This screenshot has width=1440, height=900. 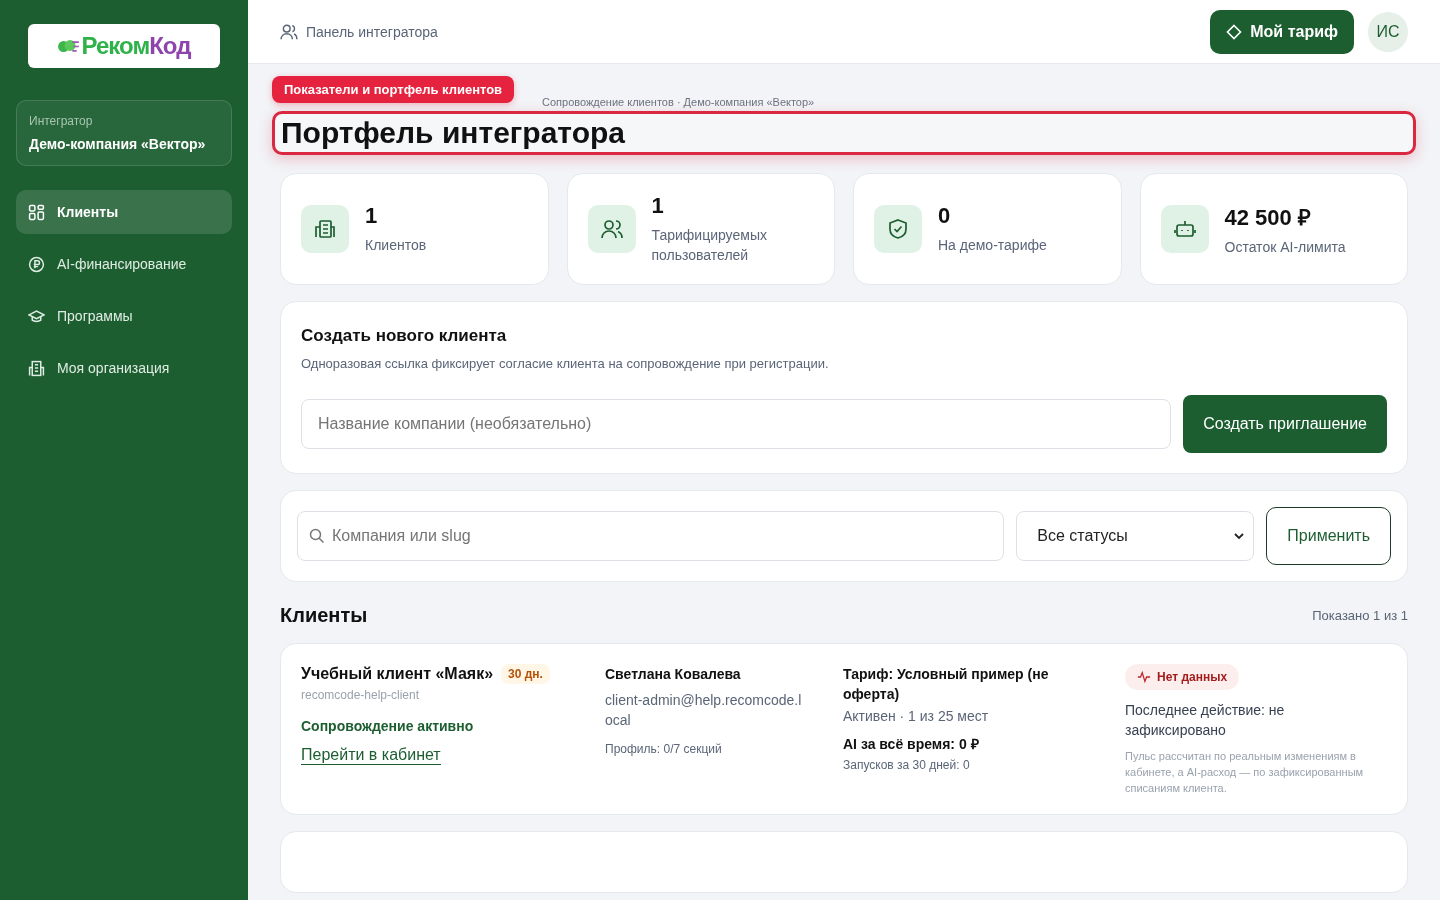 What do you see at coordinates (453, 133) in the screenshot?
I see `page-heading: Портфель интегратора` at bounding box center [453, 133].